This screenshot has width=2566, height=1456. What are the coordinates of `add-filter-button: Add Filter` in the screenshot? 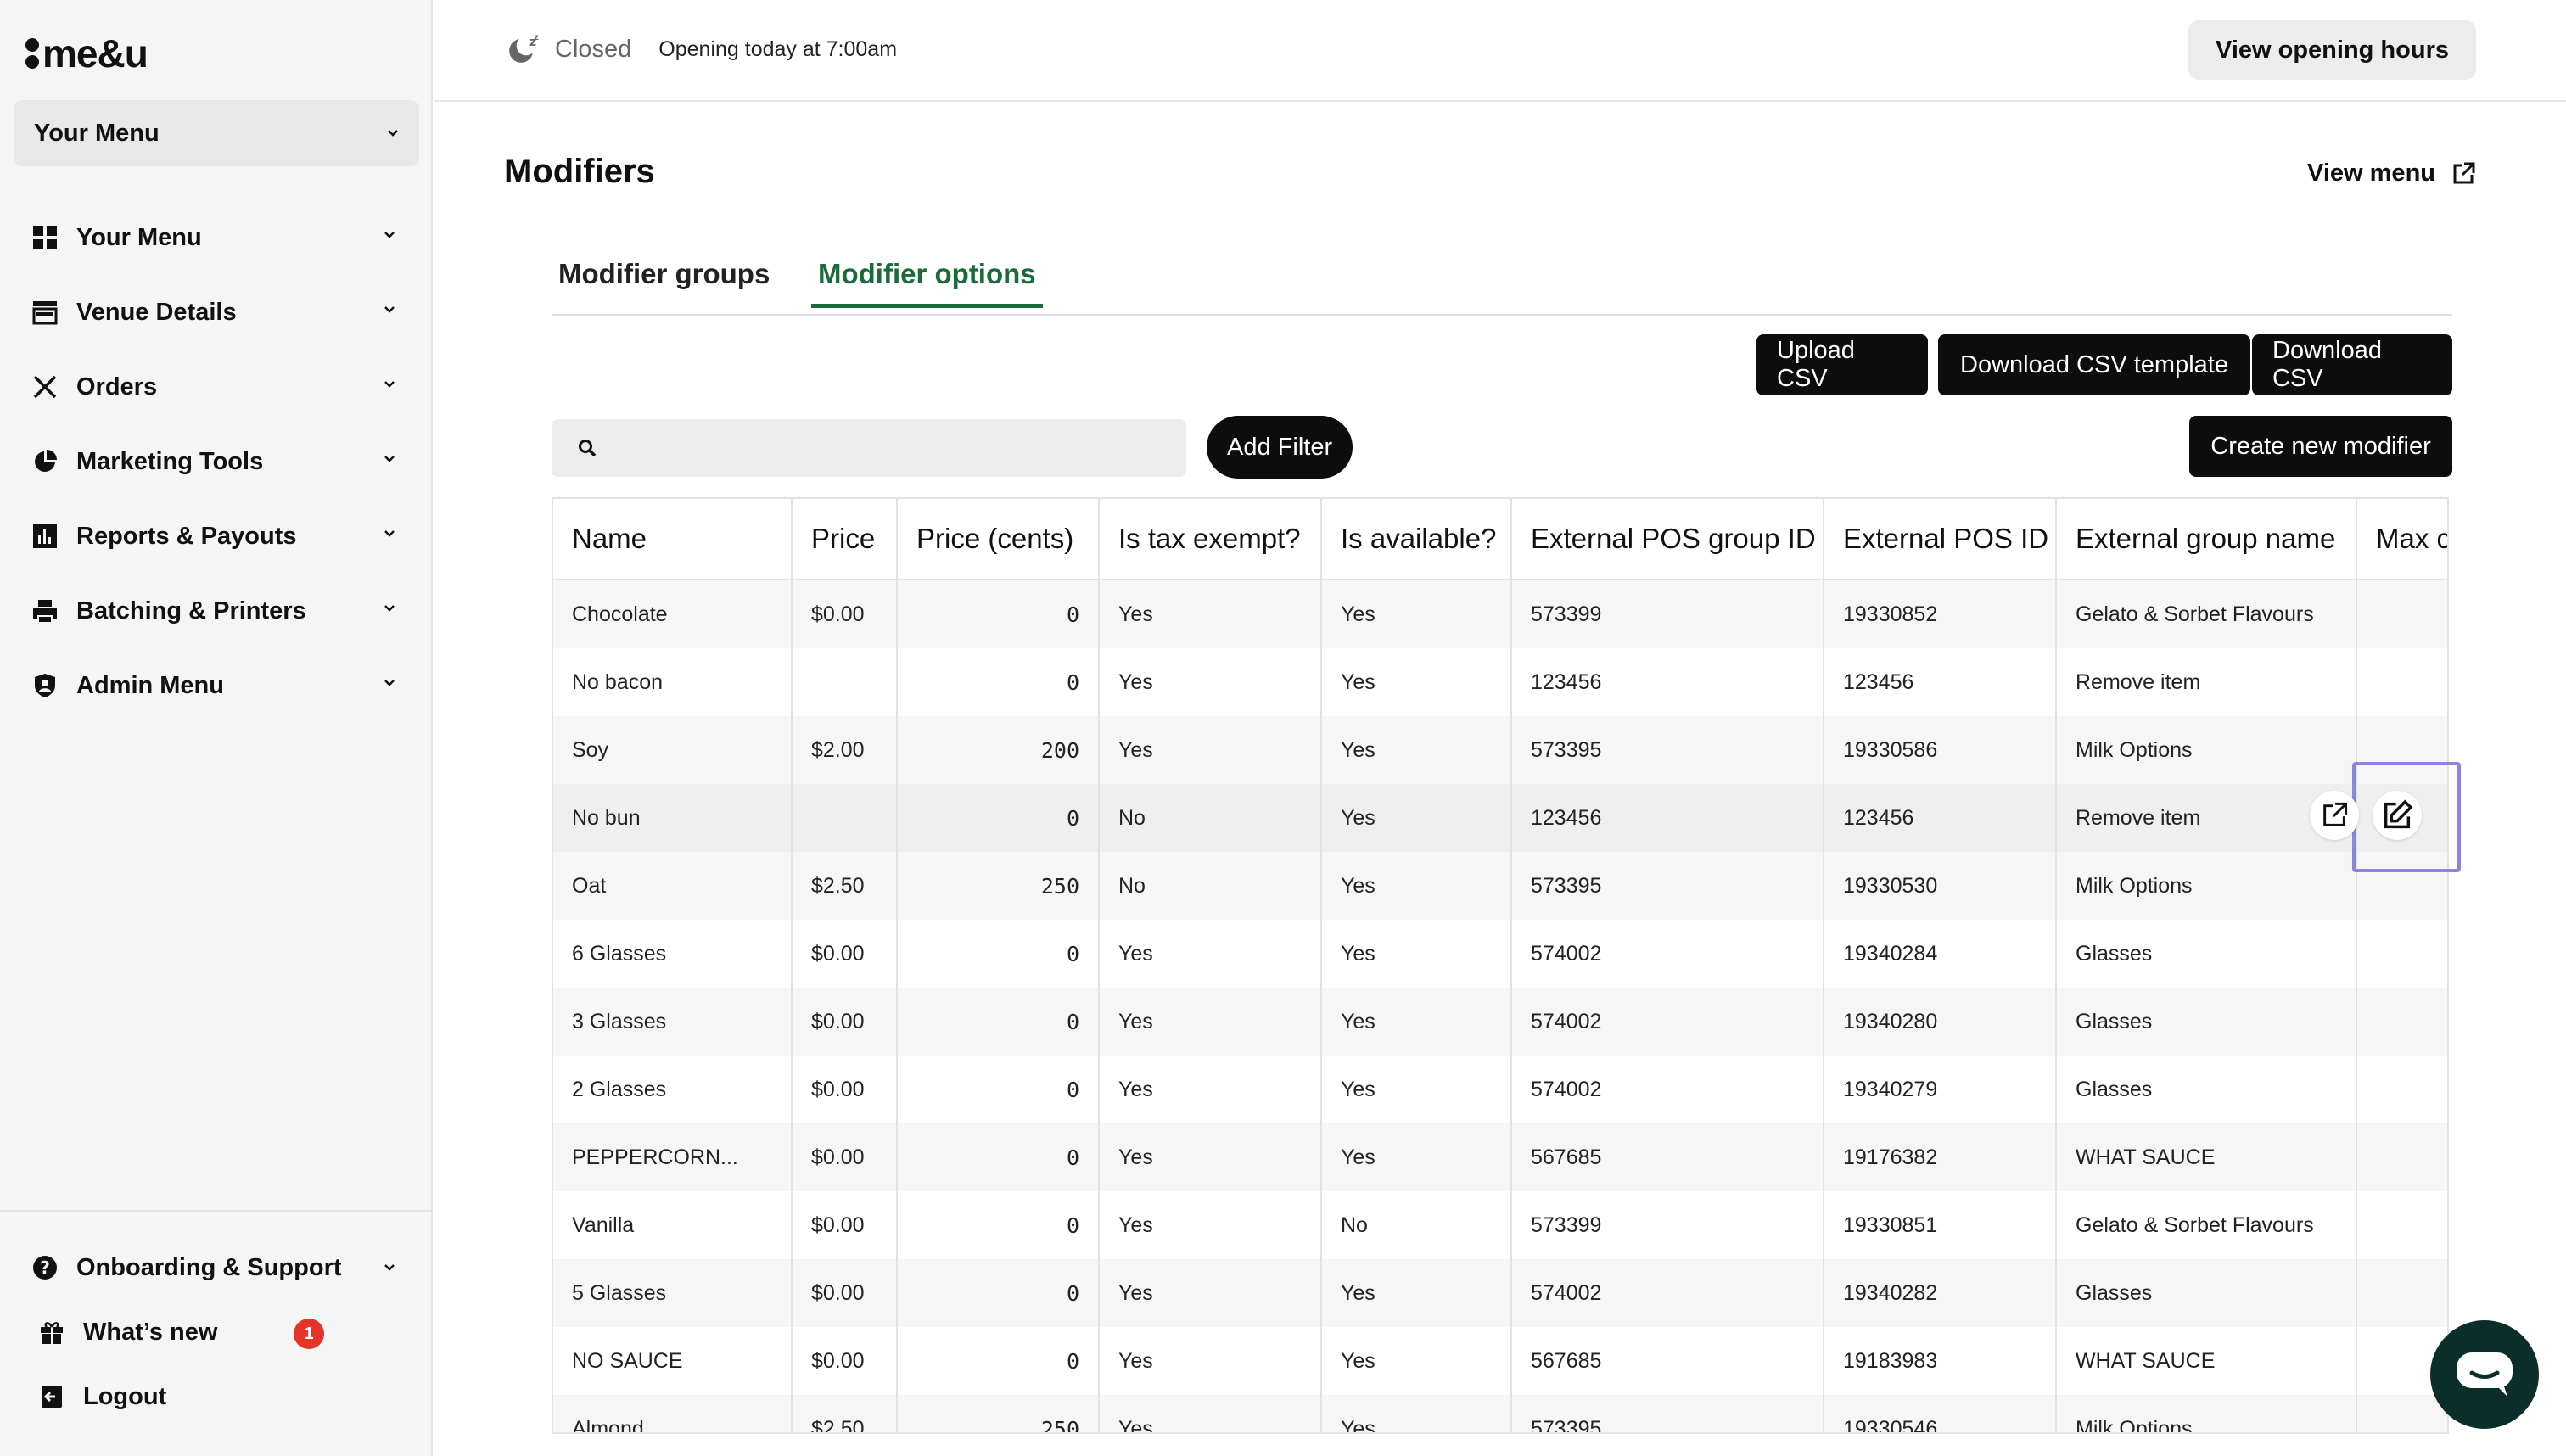 It's located at (1280, 448).